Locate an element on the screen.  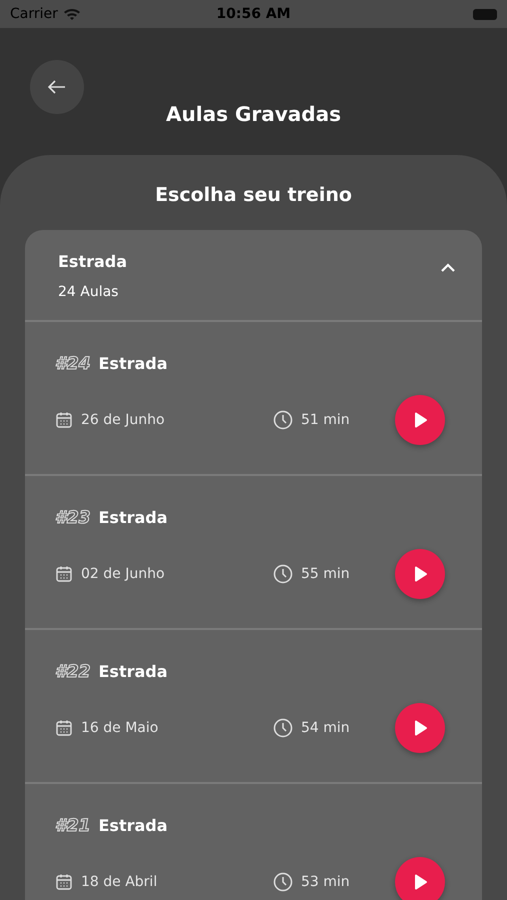
status-time: 10:56 AM is located at coordinates (253, 14).